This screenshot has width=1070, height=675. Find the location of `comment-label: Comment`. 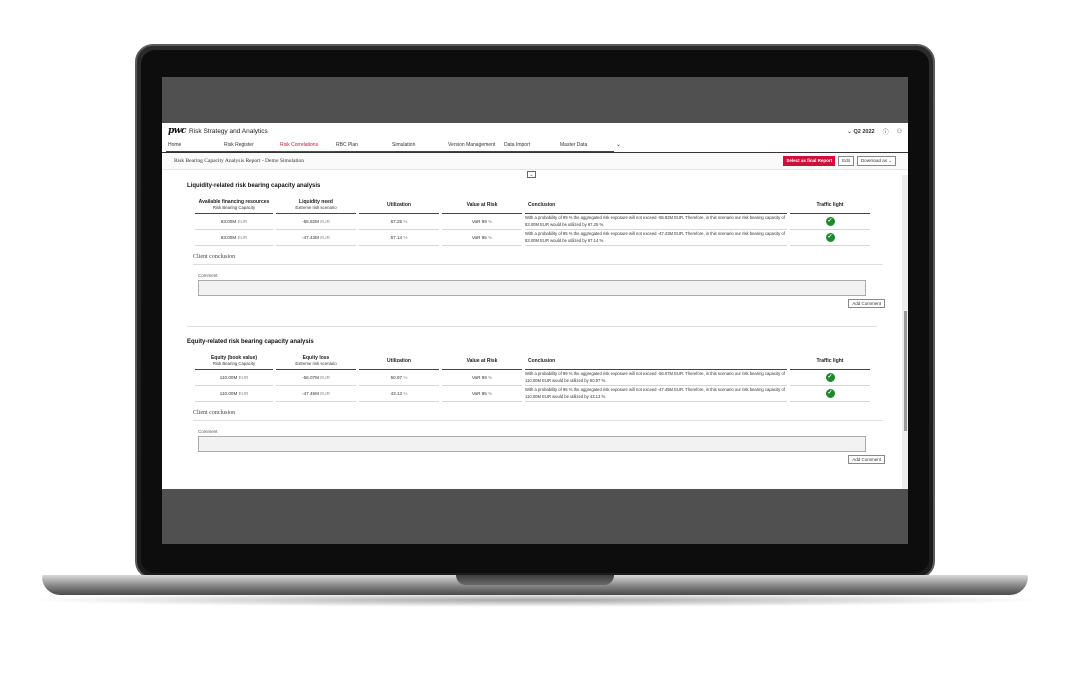

comment-label: Comment is located at coordinates (208, 275).